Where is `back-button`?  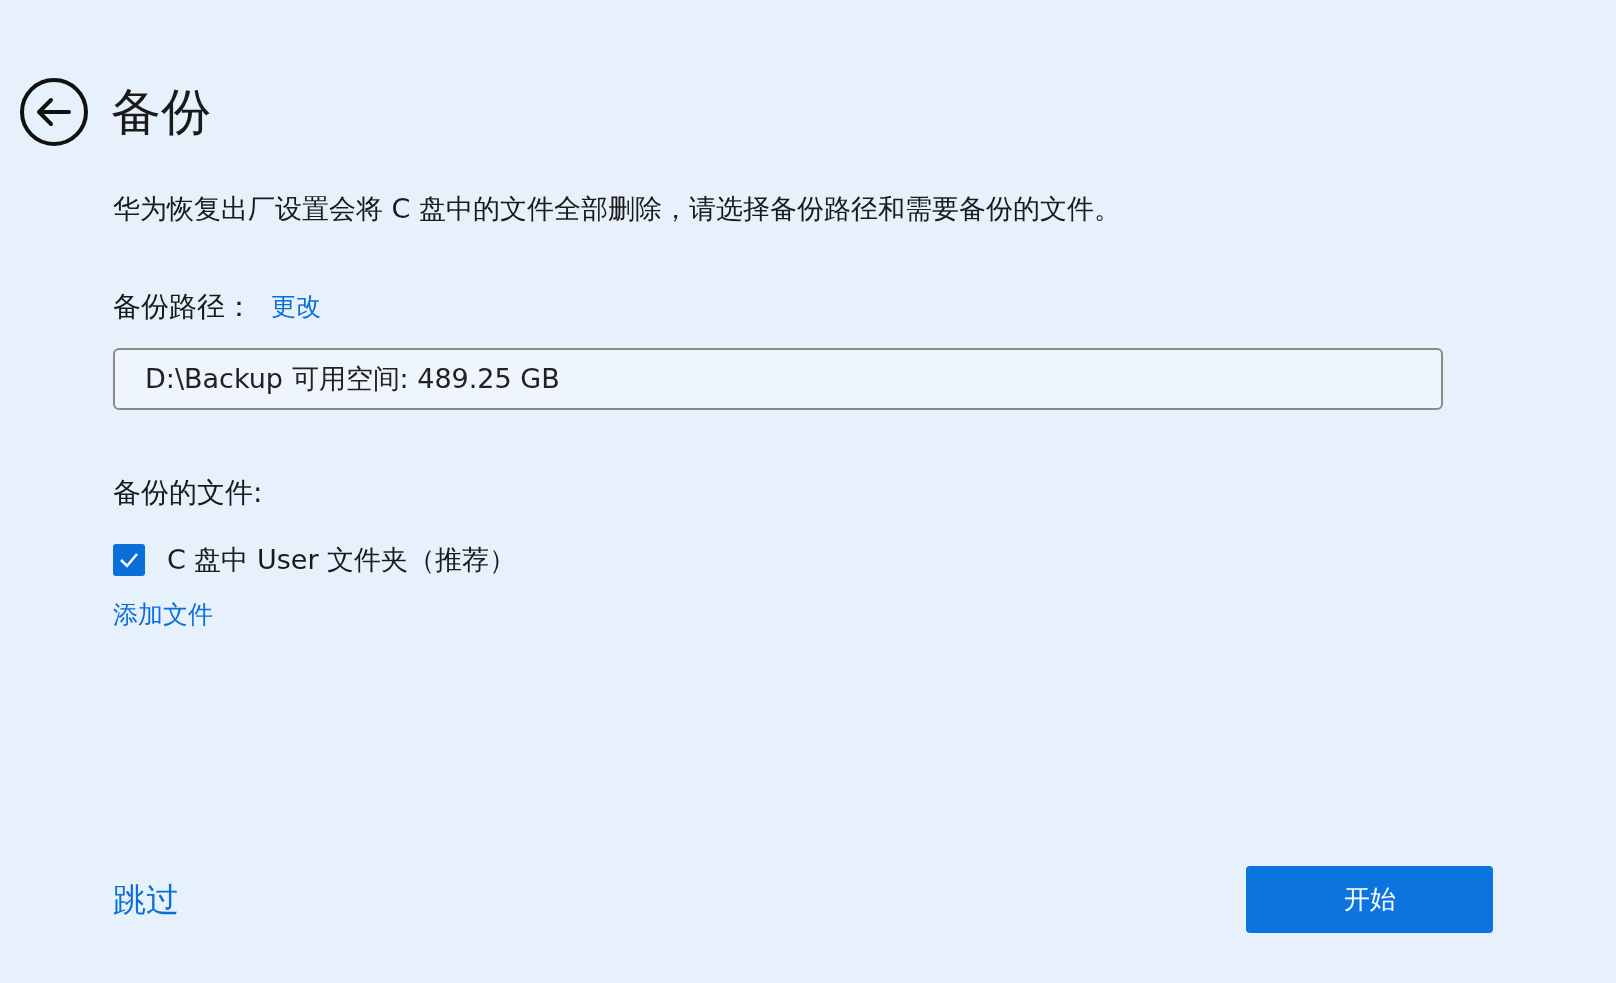 back-button is located at coordinates (54, 112).